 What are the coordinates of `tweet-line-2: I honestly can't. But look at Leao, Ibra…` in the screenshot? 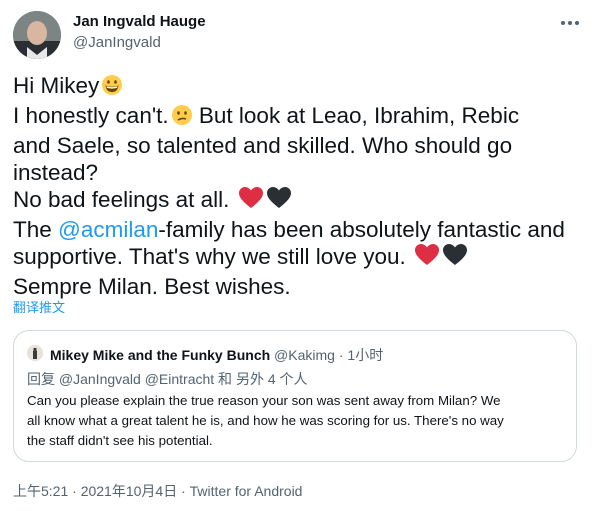 It's located at (300, 117).